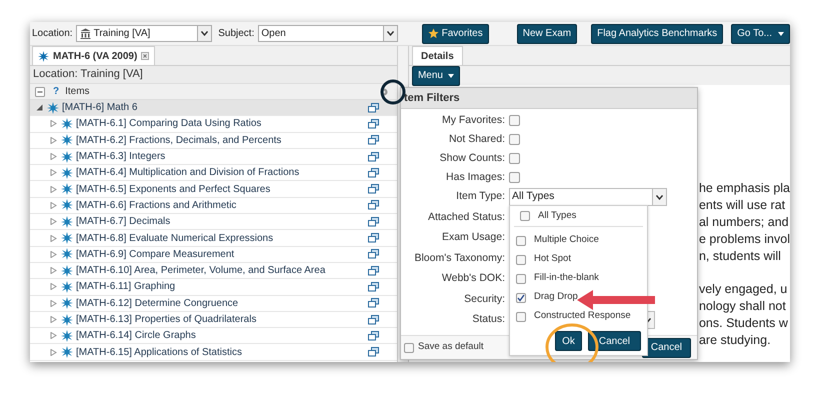 This screenshot has width=826, height=405. What do you see at coordinates (123, 222) in the screenshot?
I see `tree-item-label: [MATH-6.7] Decimals` at bounding box center [123, 222].